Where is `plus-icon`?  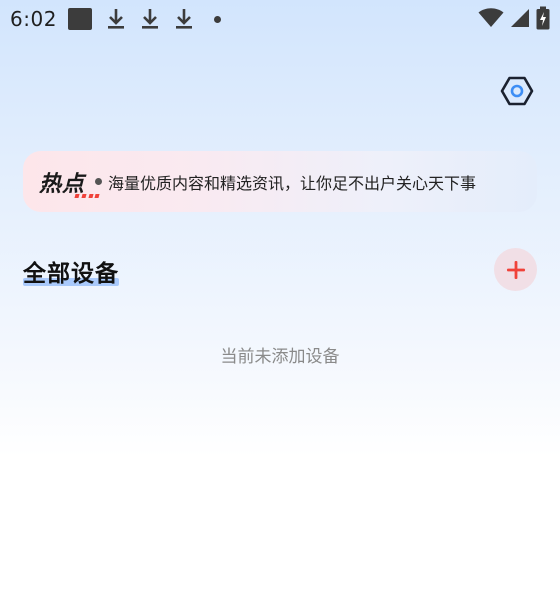 plus-icon is located at coordinates (515, 269).